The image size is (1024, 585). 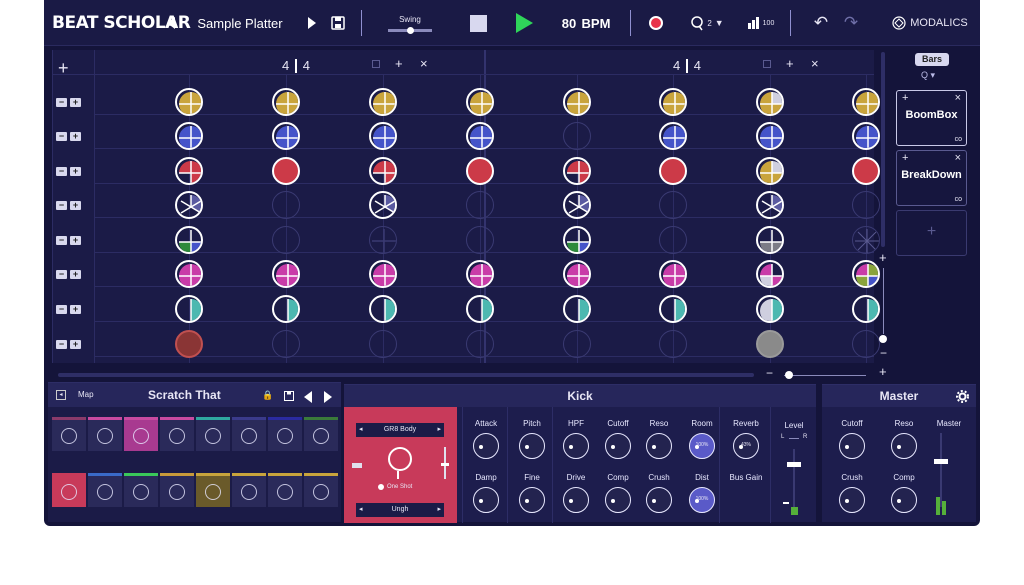 I want to click on master-crush-knob, so click(x=852, y=500).